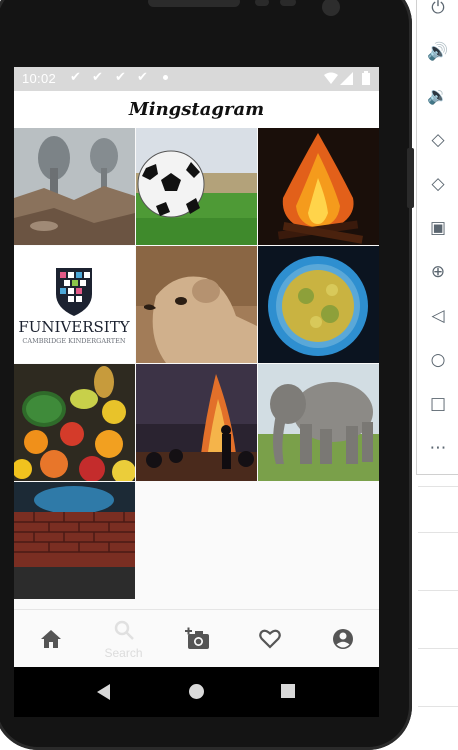 Image resolution: width=458 pixels, height=750 pixels. I want to click on photo-tile-fruit, so click(74, 422).